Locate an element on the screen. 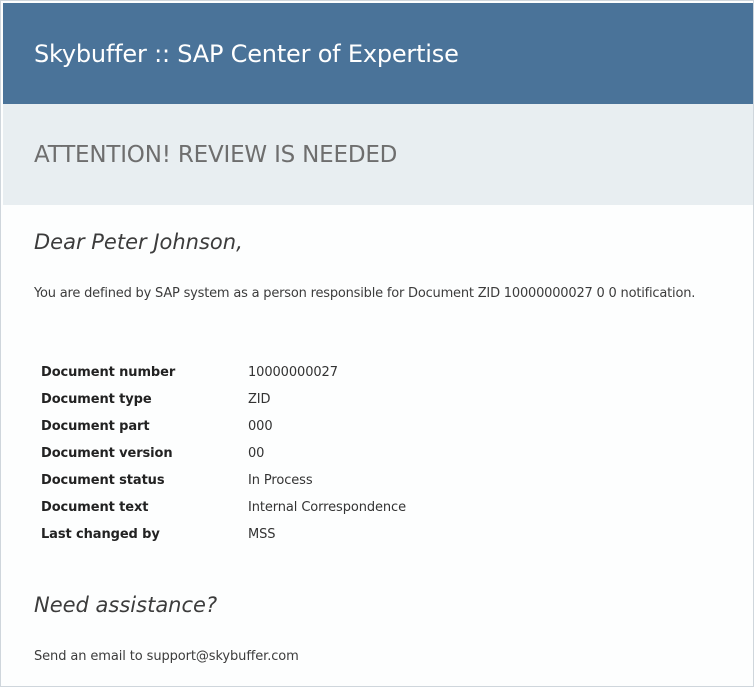 This screenshot has width=754, height=687. greeting: Dear Peter Johnson, is located at coordinates (138, 242).